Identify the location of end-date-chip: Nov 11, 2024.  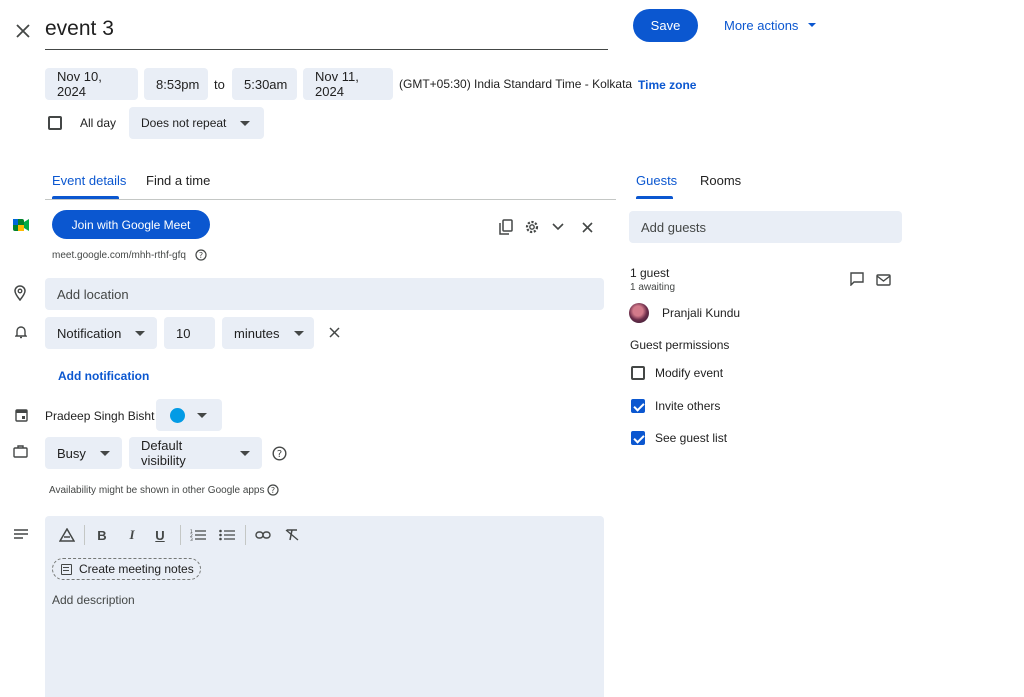
(348, 84).